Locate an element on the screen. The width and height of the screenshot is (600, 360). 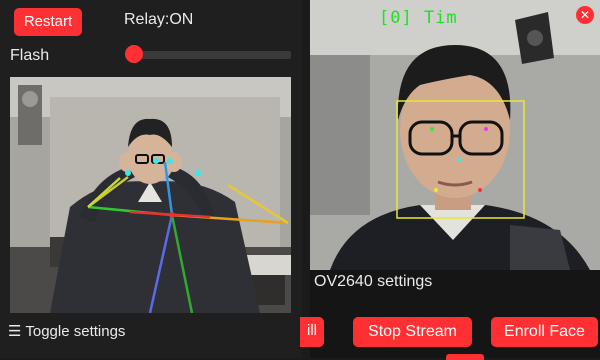
settings-title: OV2640 settings is located at coordinates (373, 281).